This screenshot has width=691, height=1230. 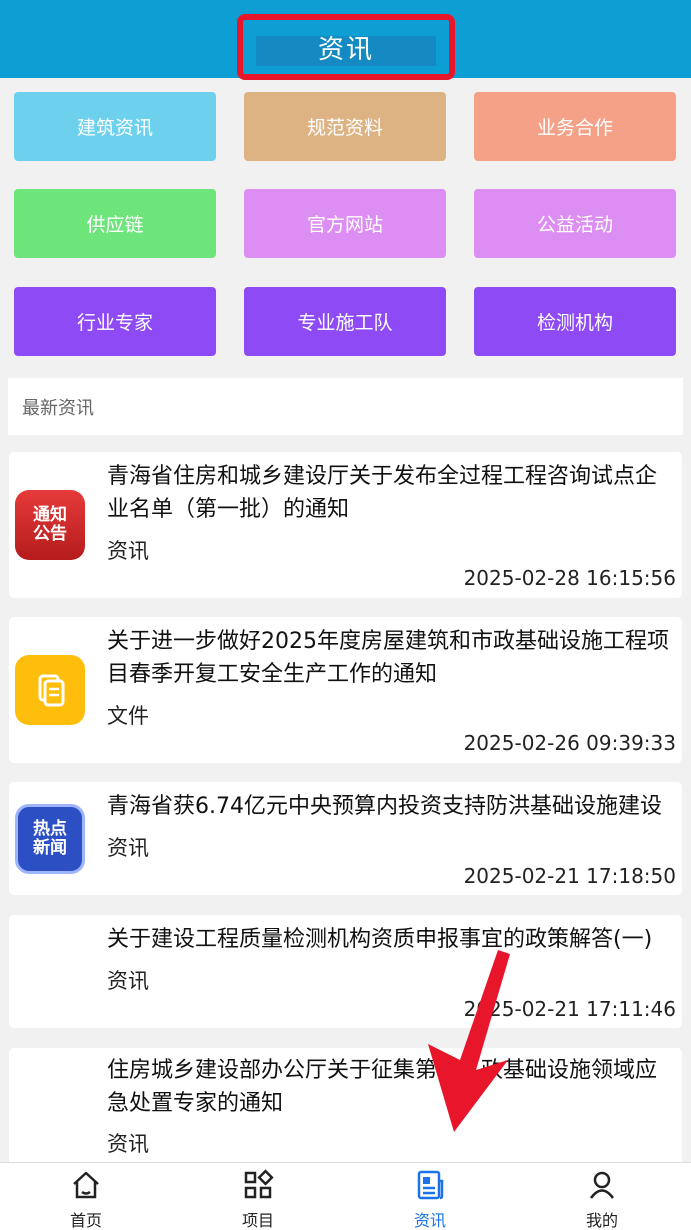 I want to click on news-title: 青海省住房和城乡建设厅关于发布全过程工程咨询试点企业名单（第一批）的通知, so click(x=382, y=493).